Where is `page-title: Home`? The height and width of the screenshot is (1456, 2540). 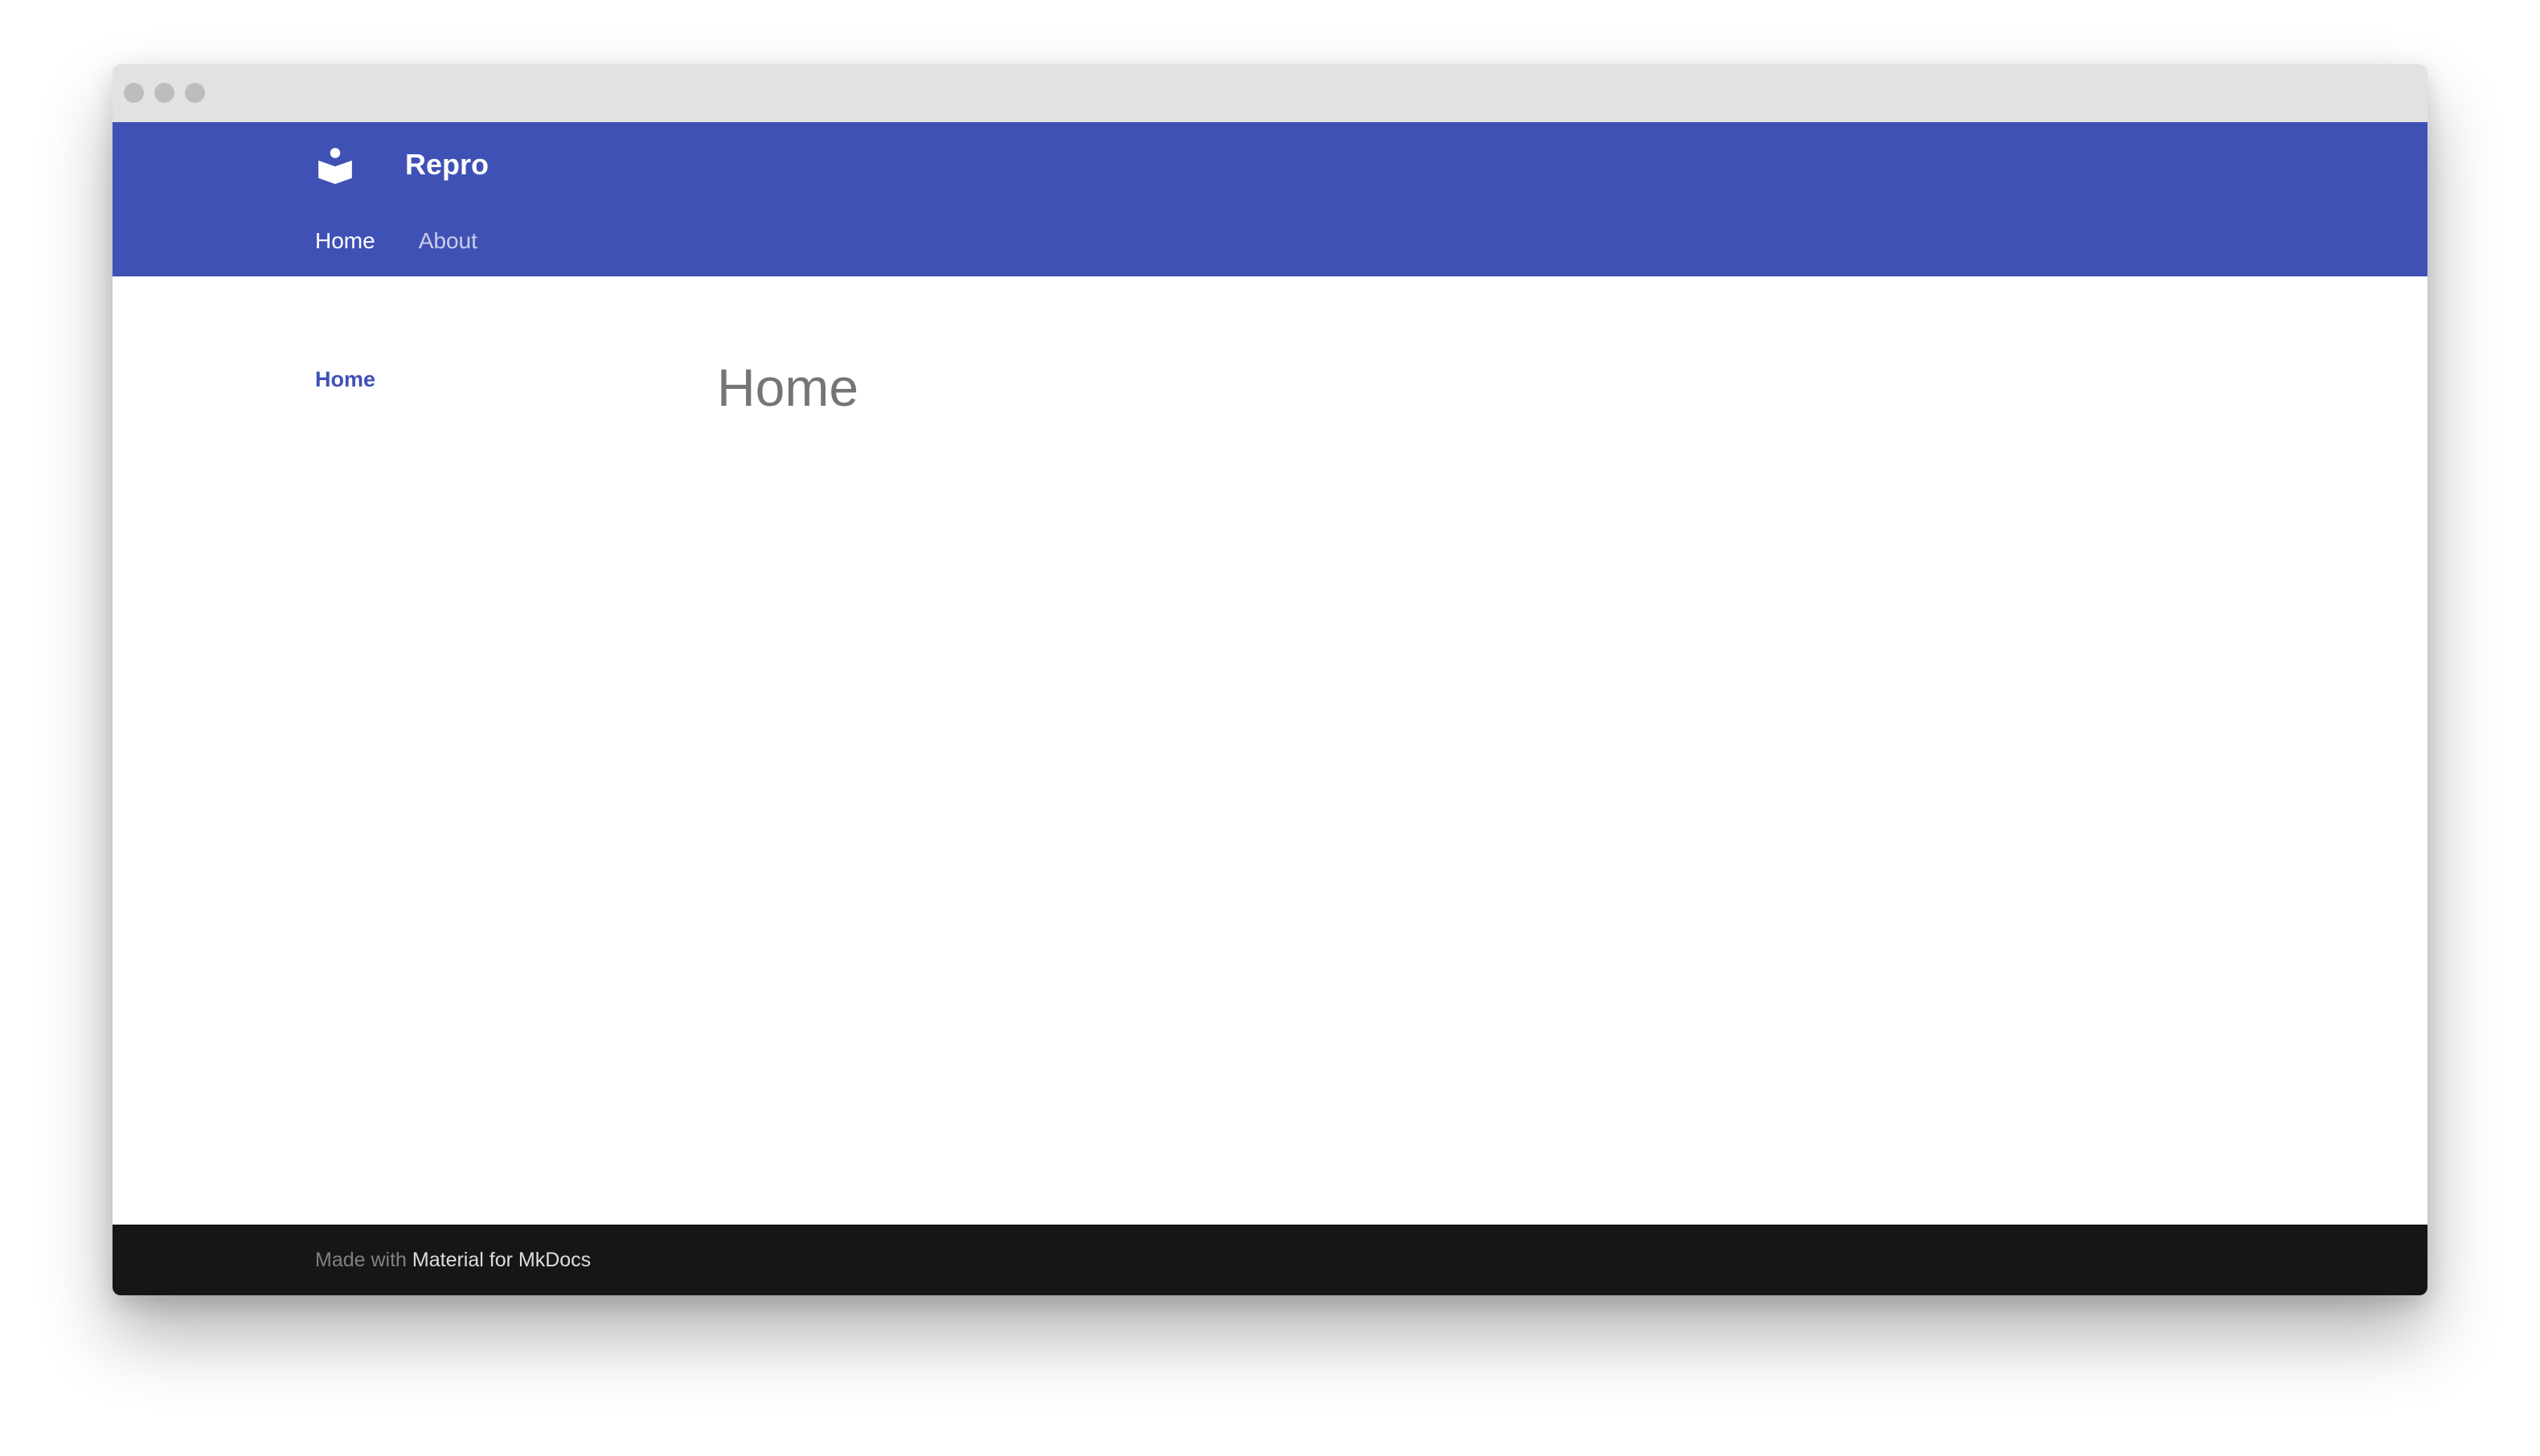
page-title: Home is located at coordinates (788, 387).